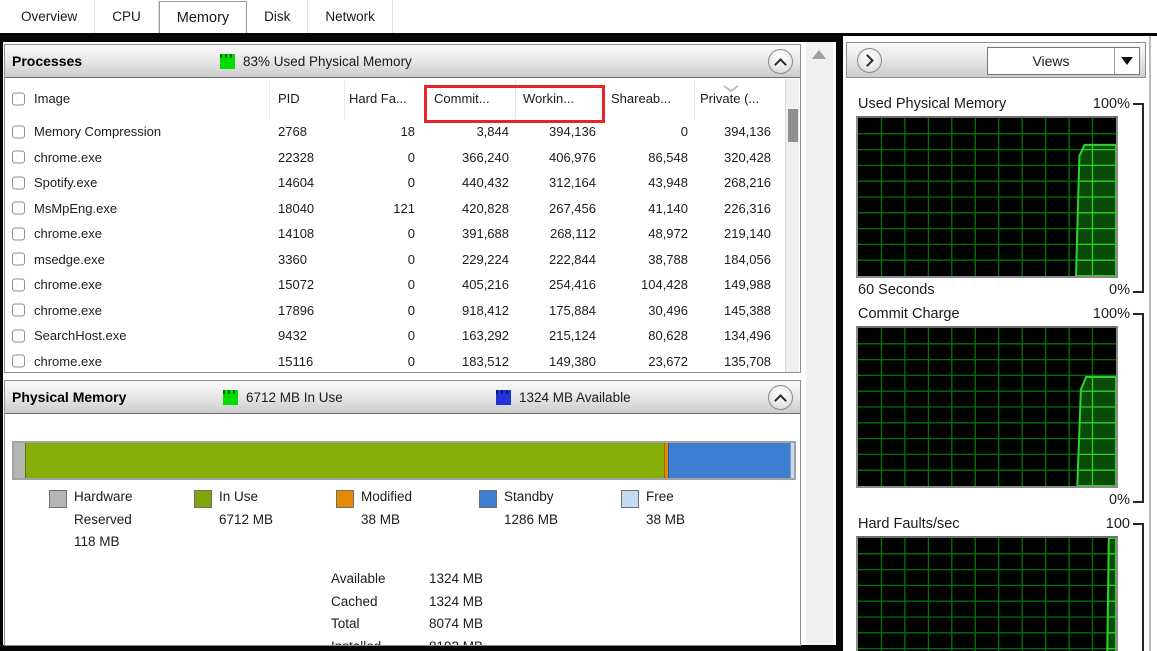 This screenshot has height=651, width=1157. Describe the element at coordinates (47, 61) in the screenshot. I see `processes-panel-title: Processes` at that location.